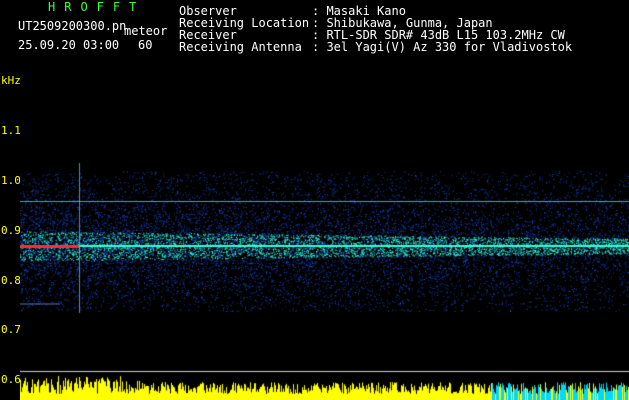 The image size is (629, 400). I want to click on file-name: UT2509200300.pn, so click(72, 26).